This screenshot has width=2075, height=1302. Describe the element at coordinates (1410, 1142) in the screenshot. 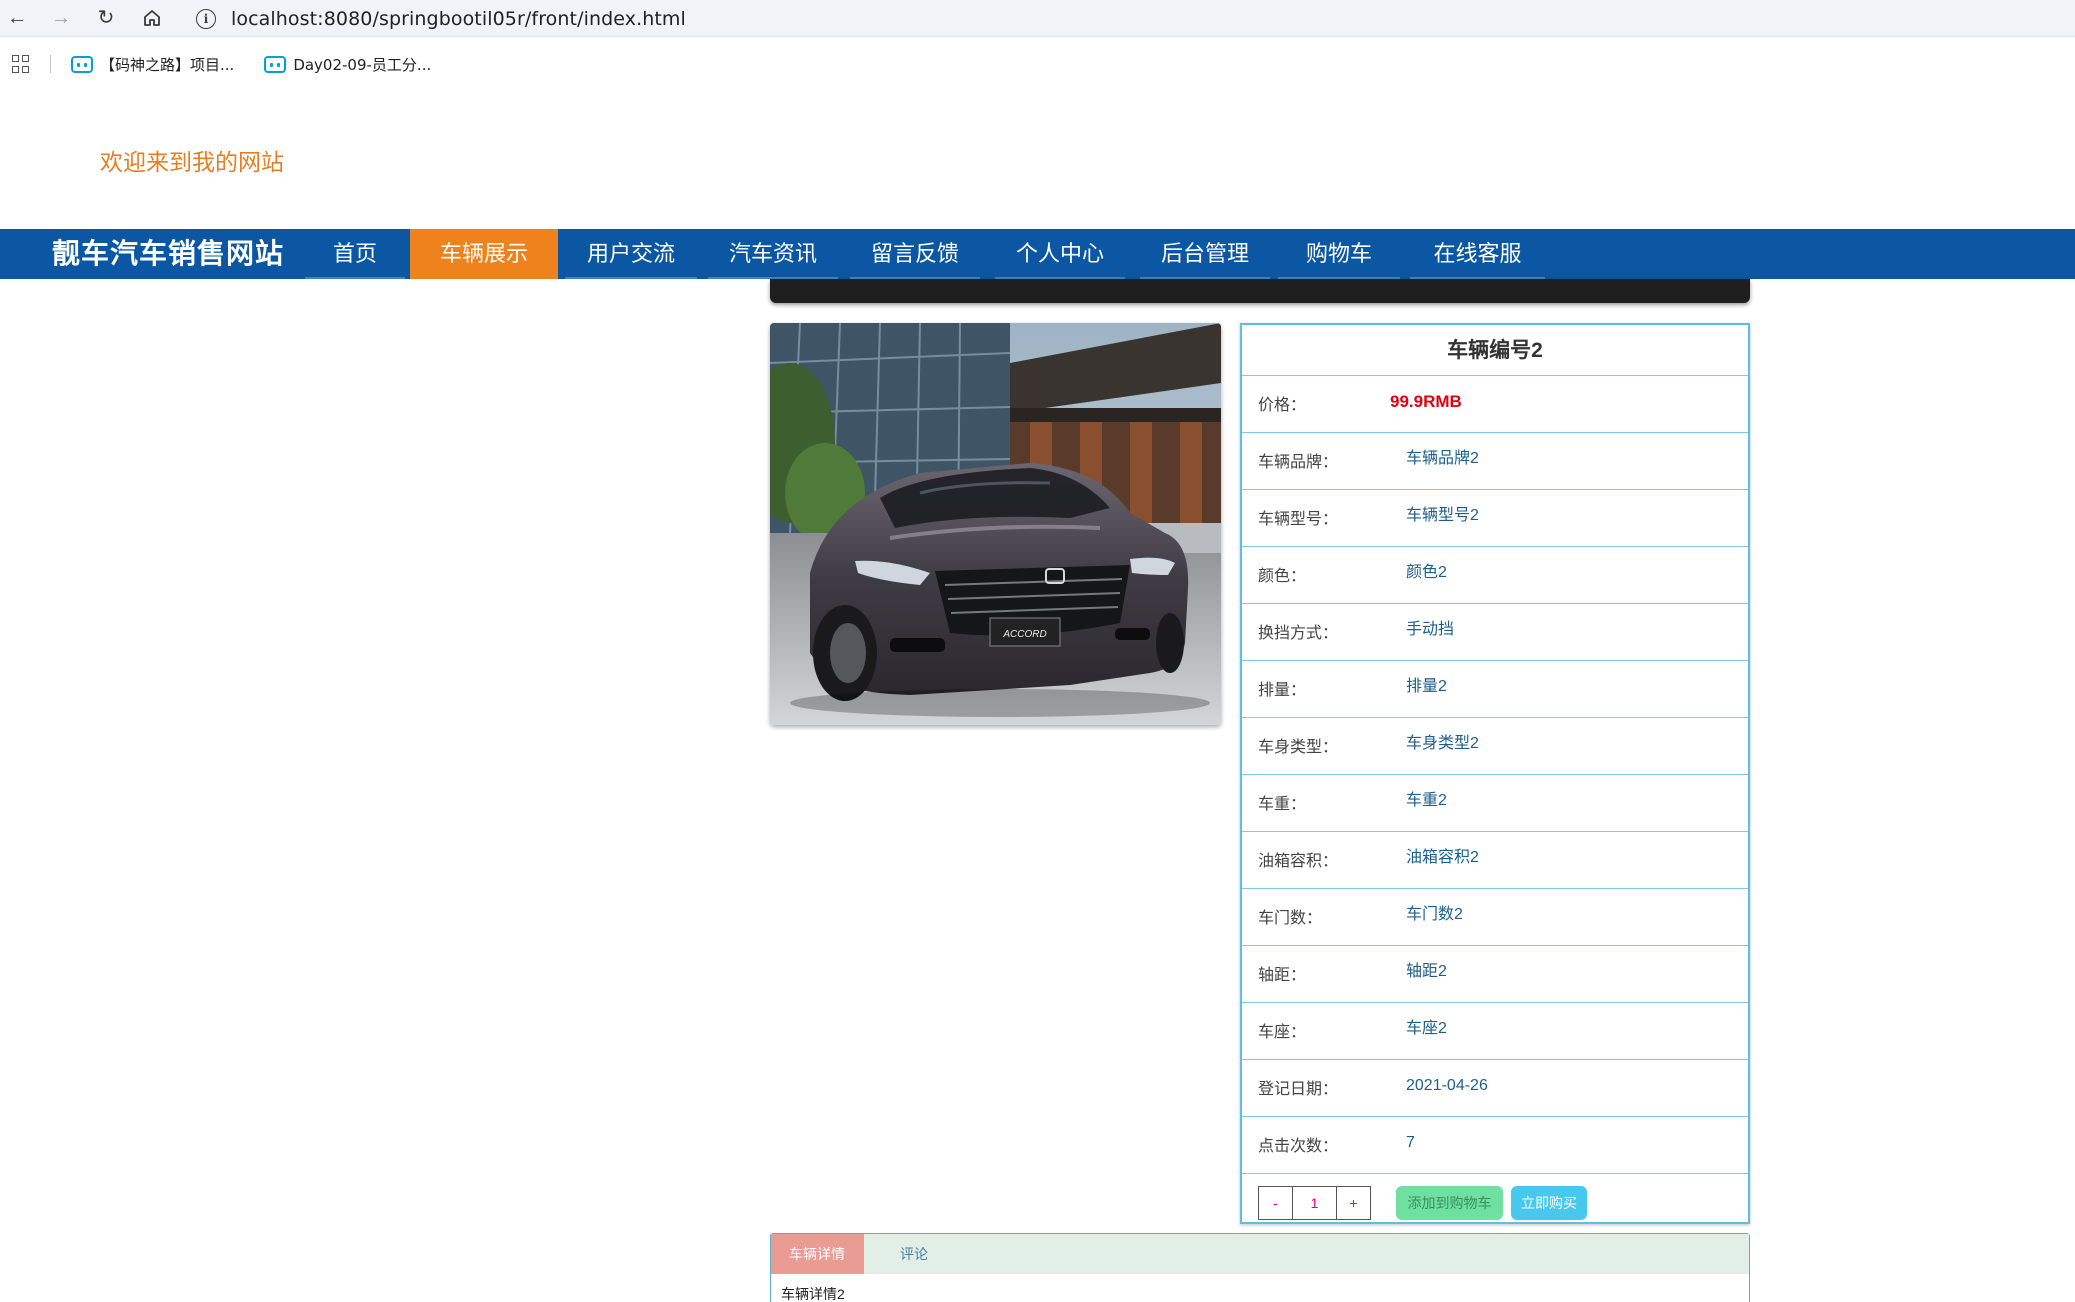

I see `info-value: 7` at that location.